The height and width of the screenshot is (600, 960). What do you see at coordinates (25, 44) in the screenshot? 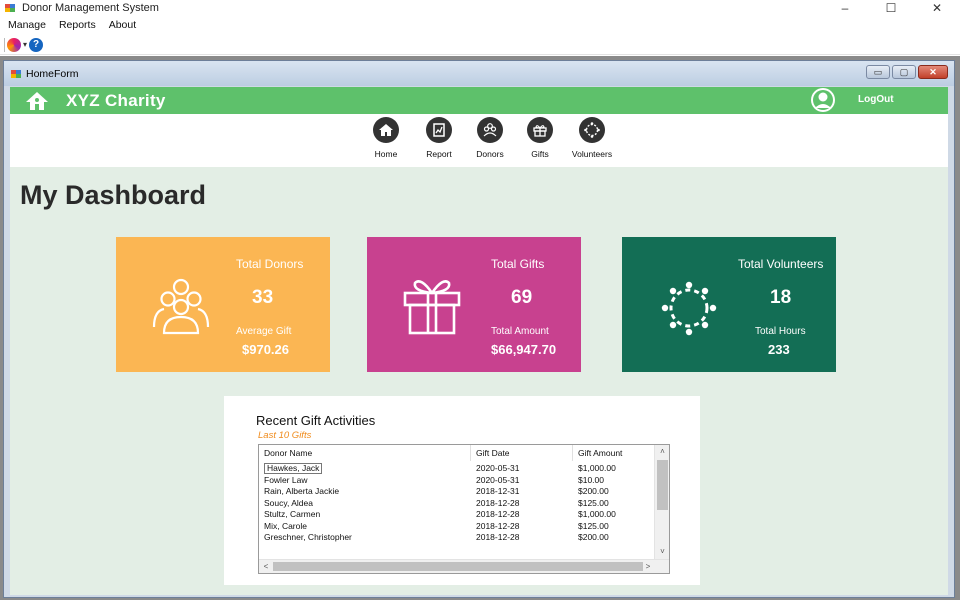
I see `chevron-down-icon: ▾` at bounding box center [25, 44].